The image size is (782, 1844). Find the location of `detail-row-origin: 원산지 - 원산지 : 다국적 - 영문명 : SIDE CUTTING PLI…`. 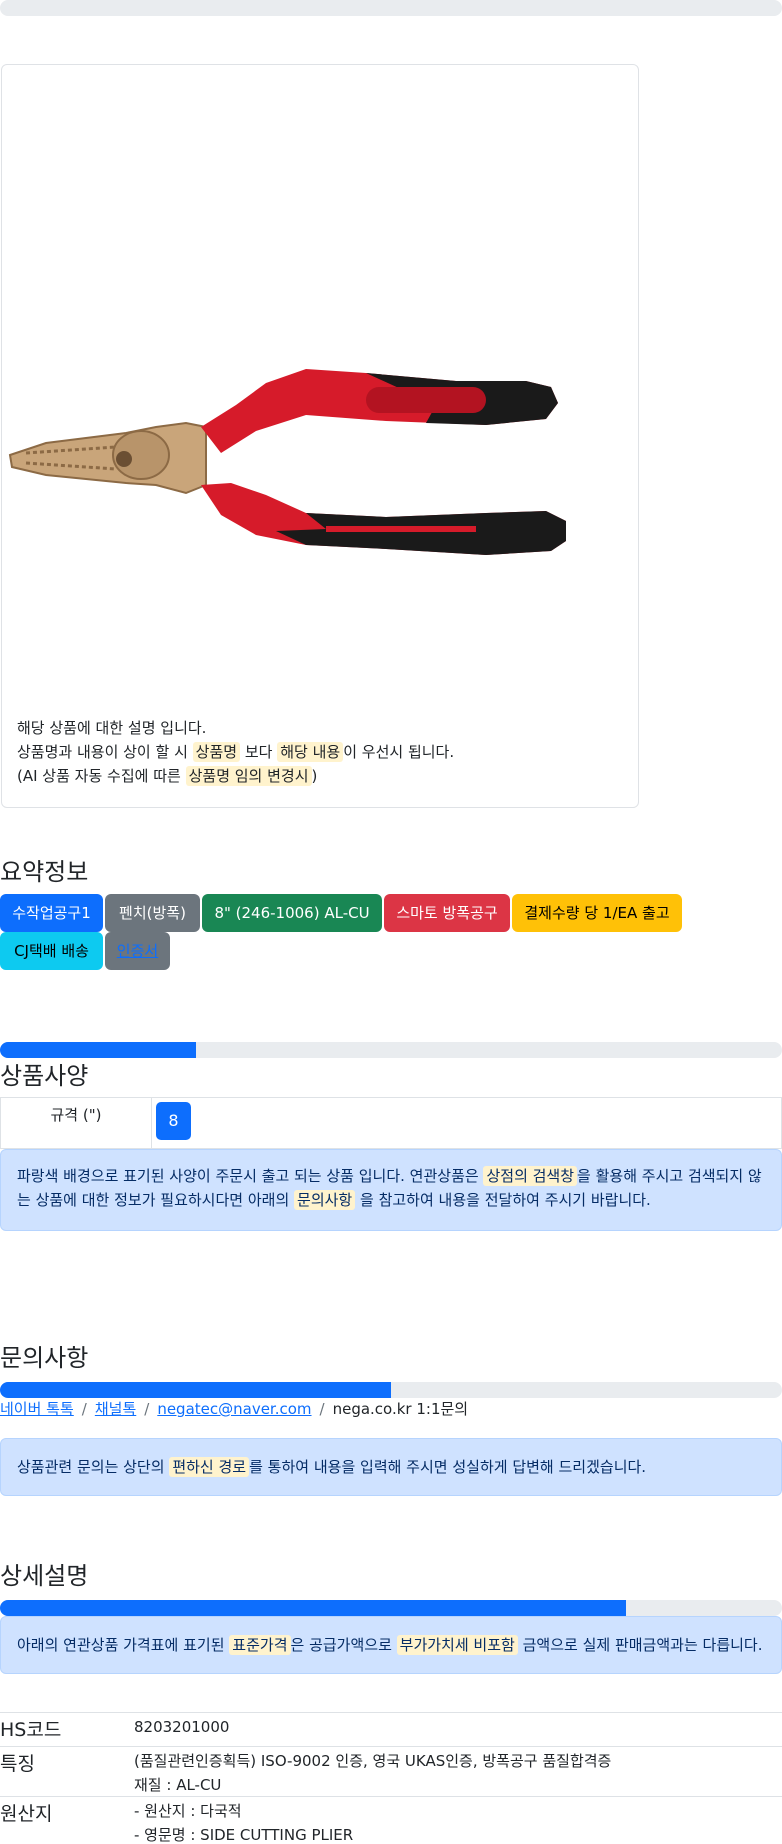

detail-row-origin: 원산지 - 원산지 : 다국적 - 영문명 : SIDE CUTTING PLI… is located at coordinates (391, 1820).